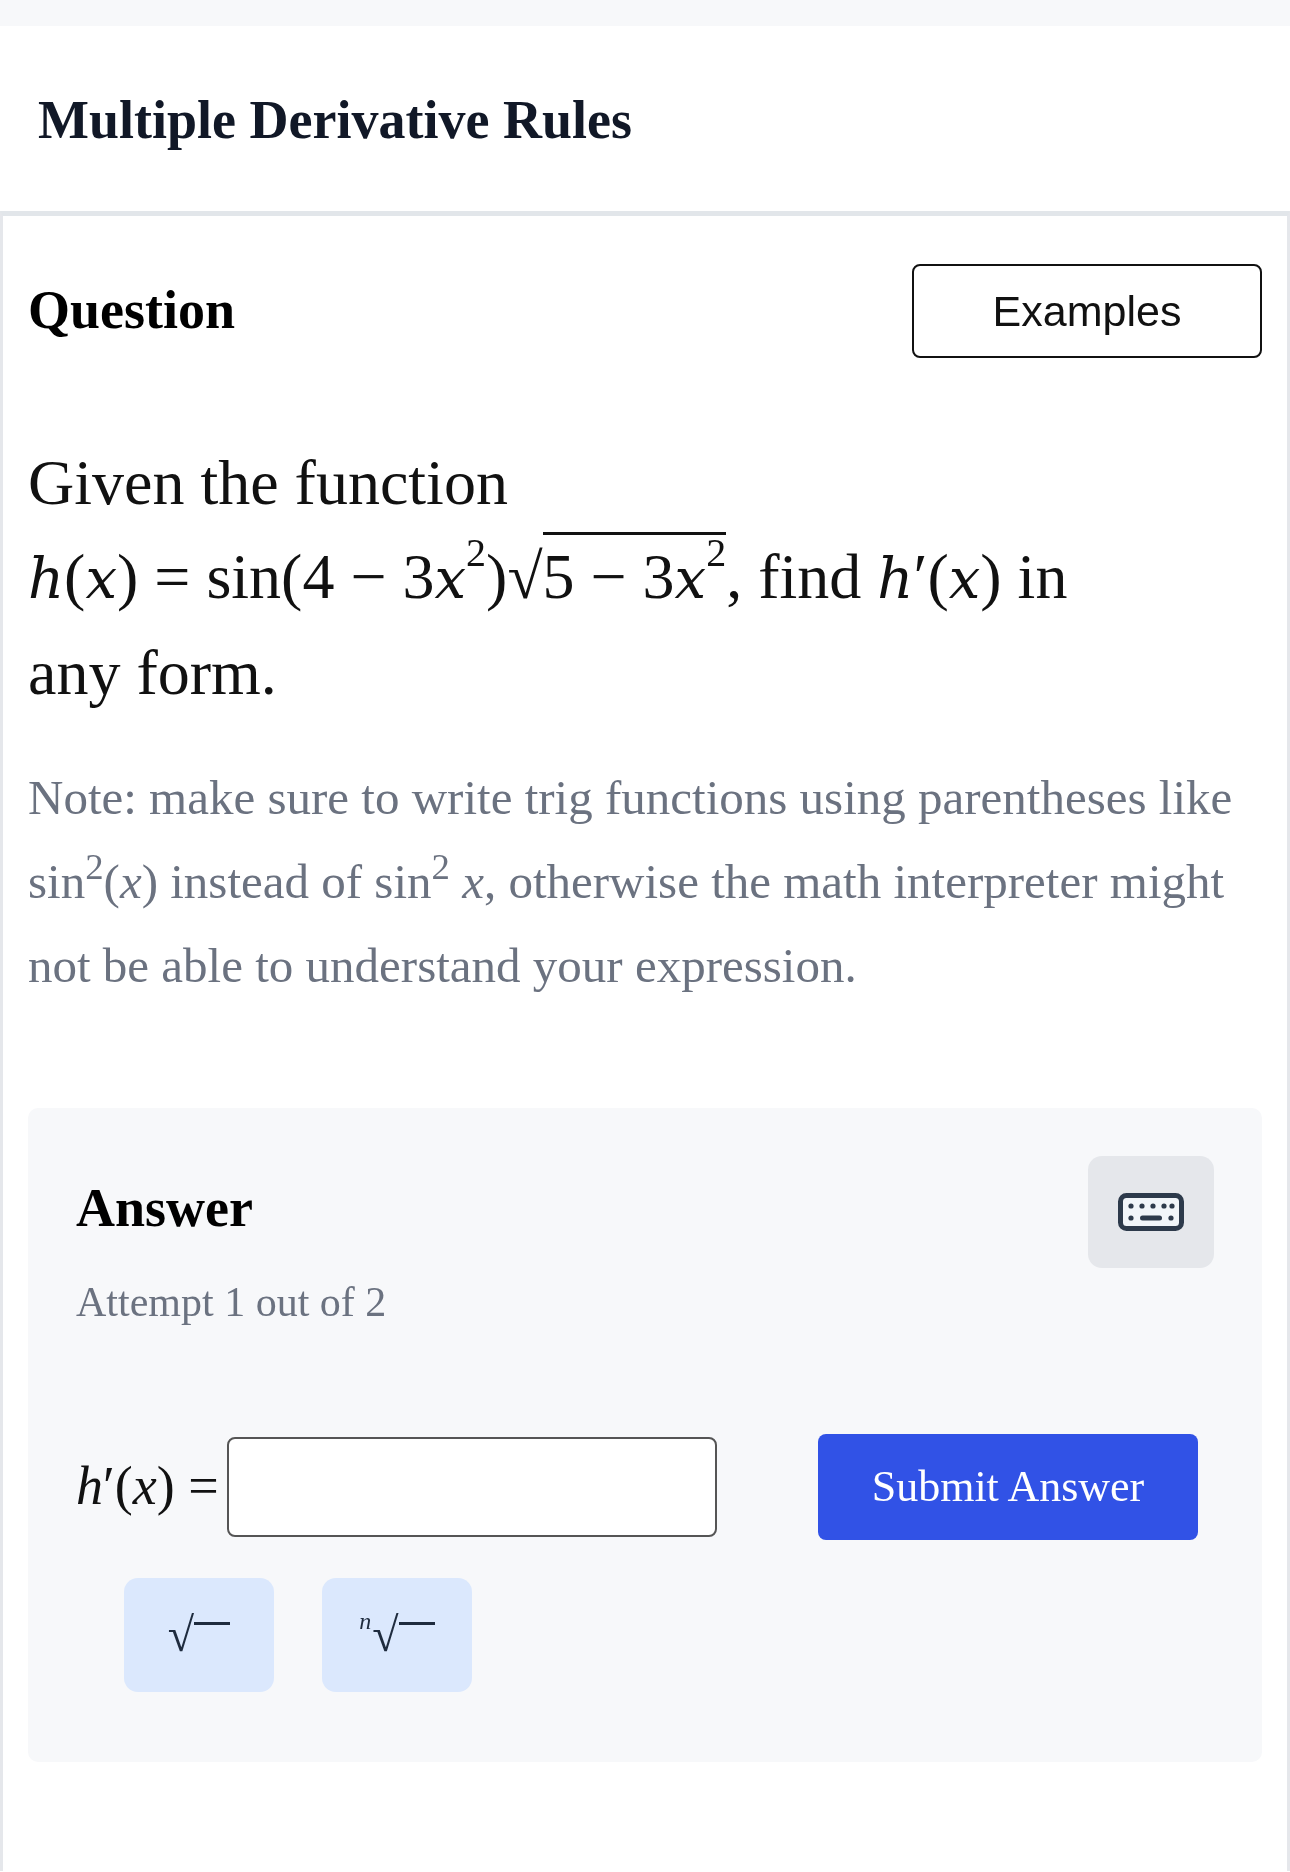  What do you see at coordinates (1008, 1486) in the screenshot?
I see `submit-button: Submit Answer` at bounding box center [1008, 1486].